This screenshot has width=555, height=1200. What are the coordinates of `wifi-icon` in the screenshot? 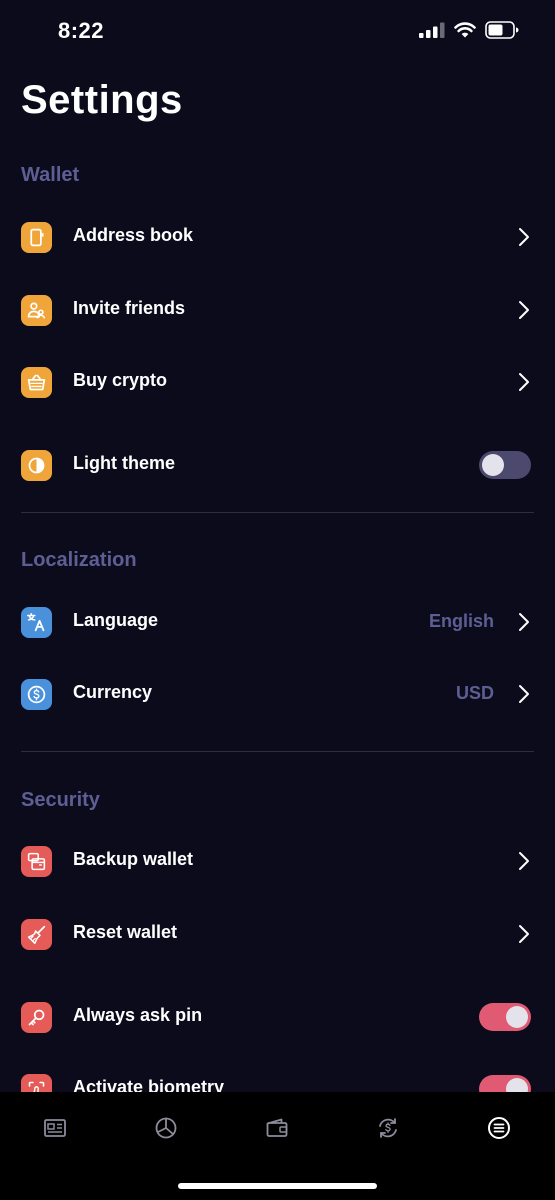 It's located at (465, 30).